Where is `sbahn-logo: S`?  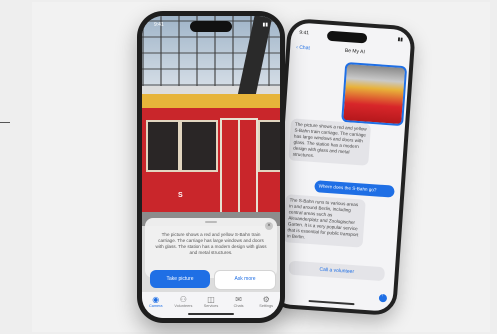 sbahn-logo: S is located at coordinates (180, 195).